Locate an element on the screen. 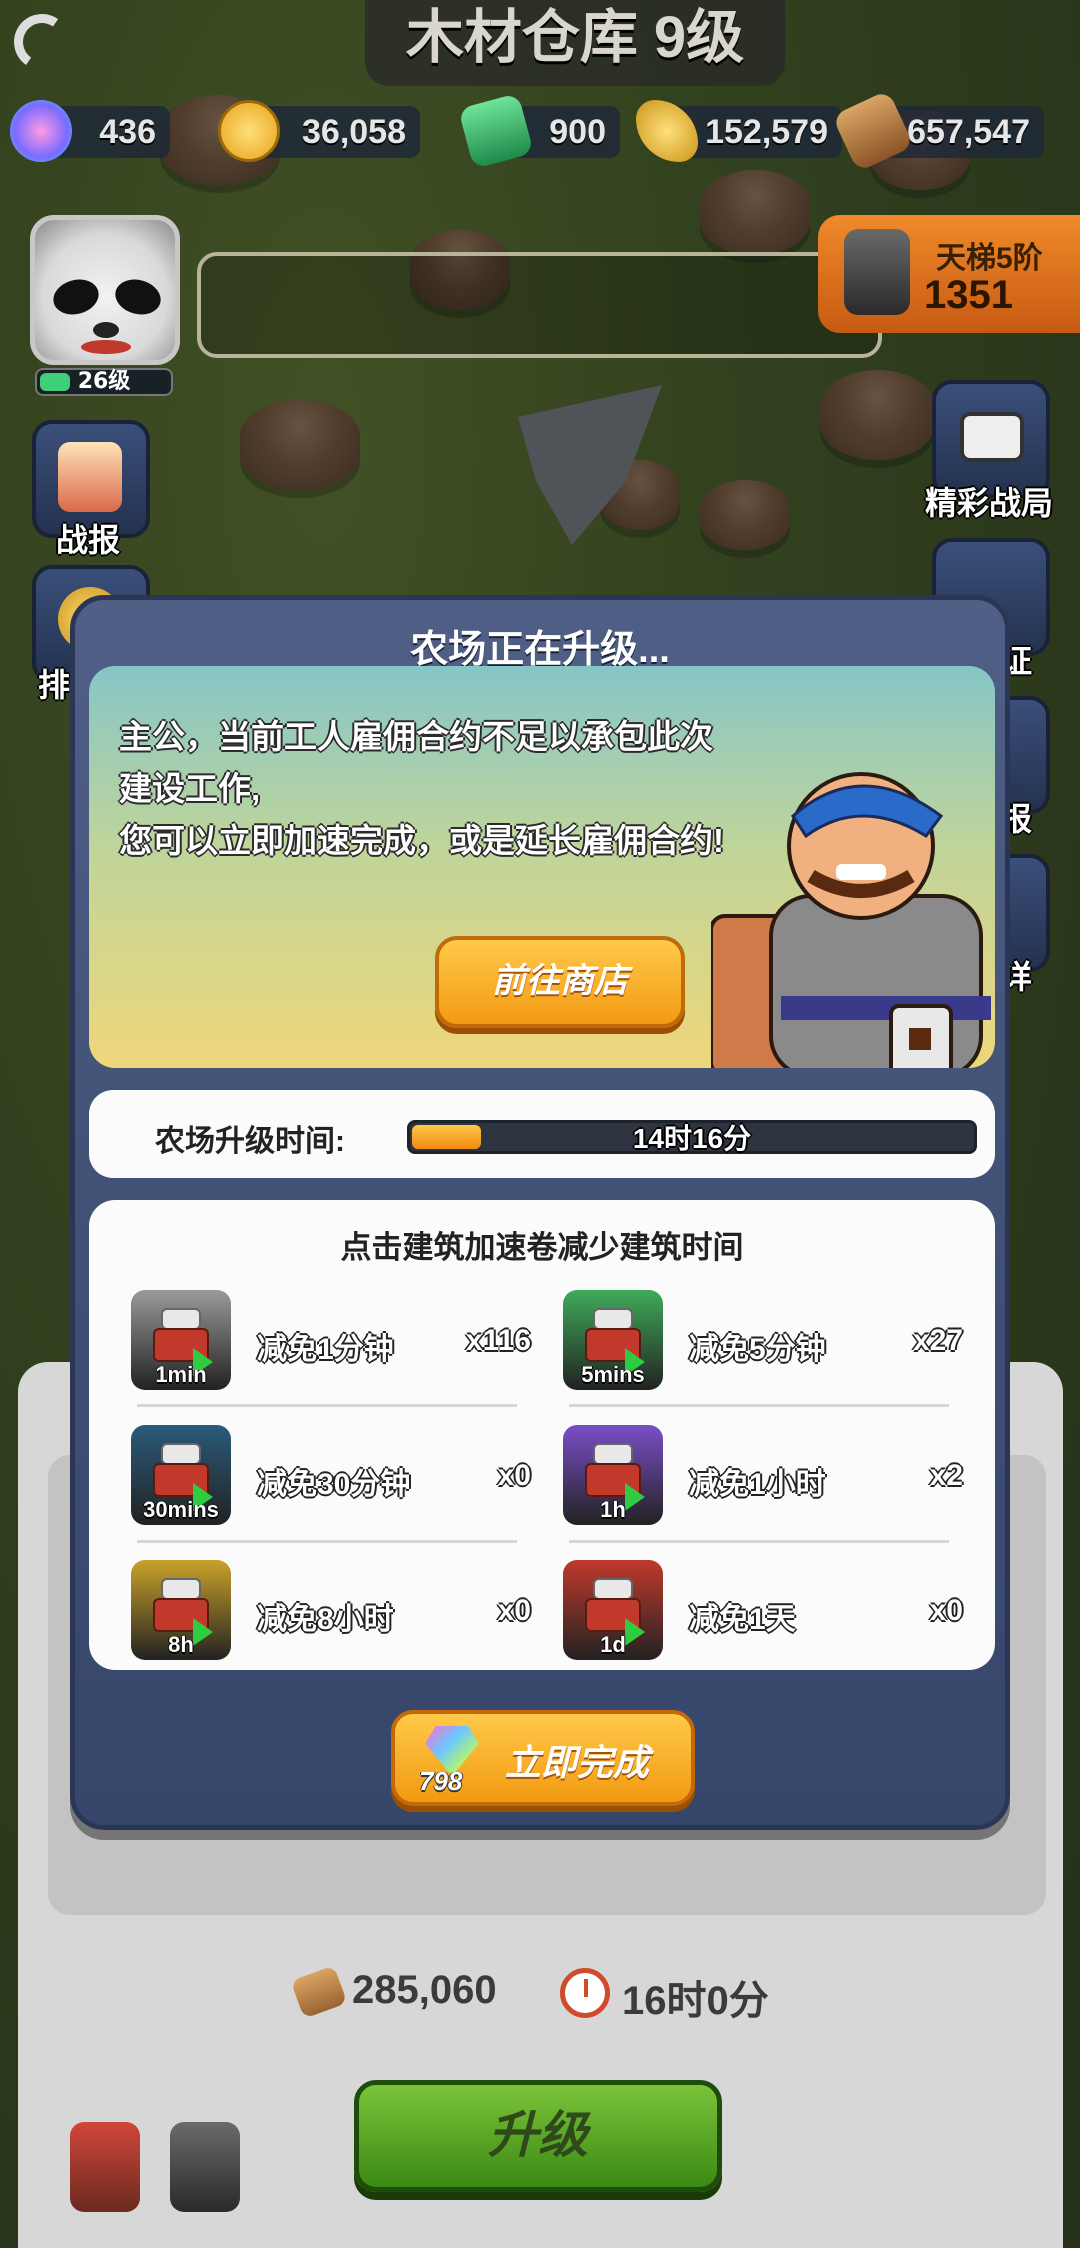 Image resolution: width=1080 pixels, height=2248 pixels. panda-nose is located at coordinates (106, 330).